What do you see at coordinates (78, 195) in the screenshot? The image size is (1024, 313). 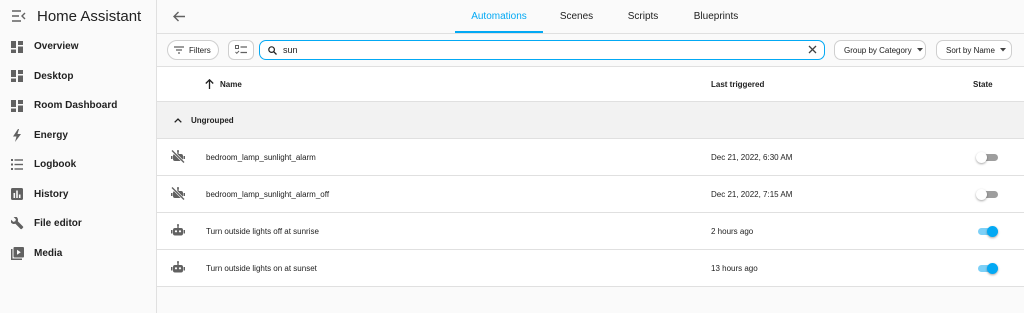 I see `sidebar-item-history: History` at bounding box center [78, 195].